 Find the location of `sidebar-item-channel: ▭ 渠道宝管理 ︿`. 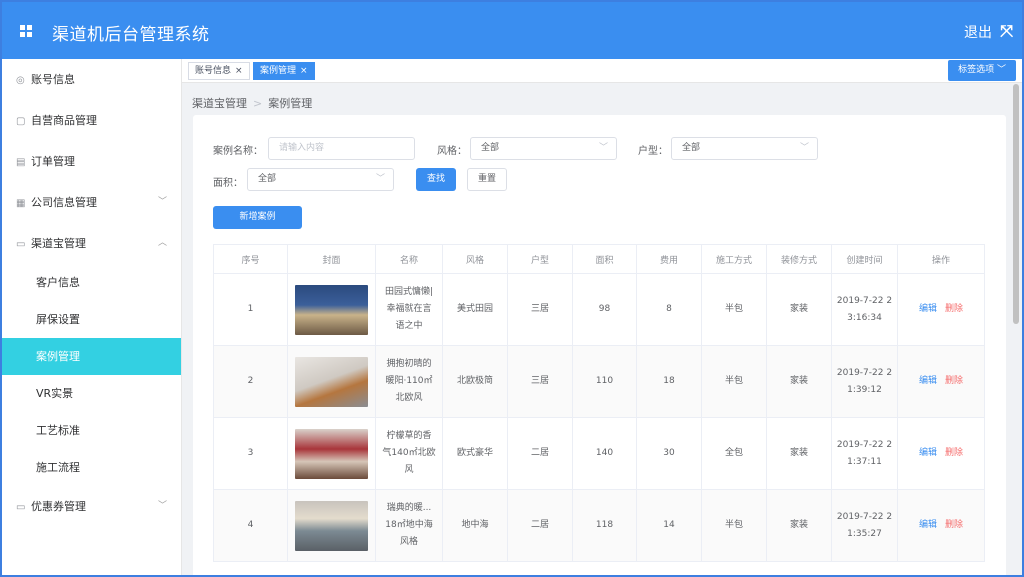

sidebar-item-channel: ▭ 渠道宝管理 ︿ is located at coordinates (91, 243).